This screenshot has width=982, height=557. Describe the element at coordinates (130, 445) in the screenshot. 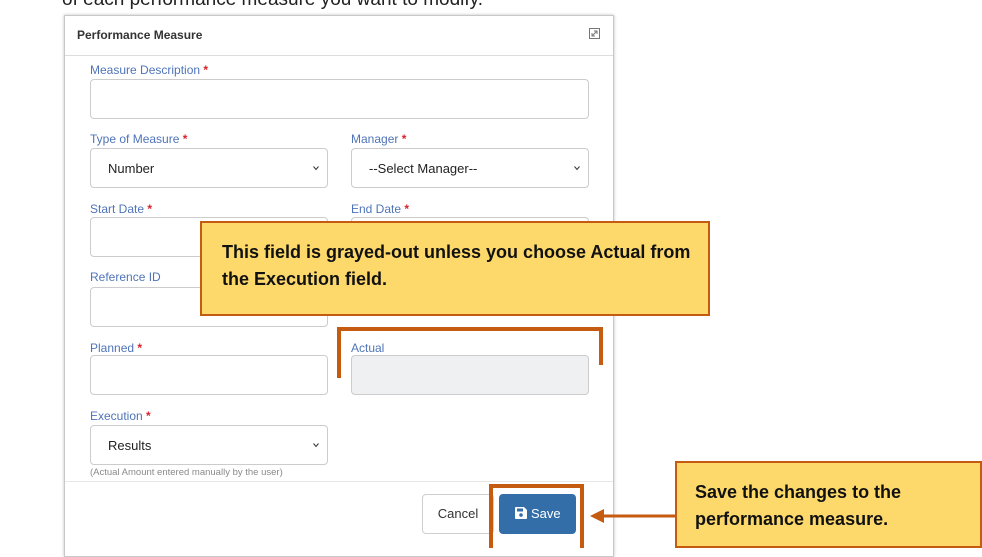

I see `select-value: Results` at that location.